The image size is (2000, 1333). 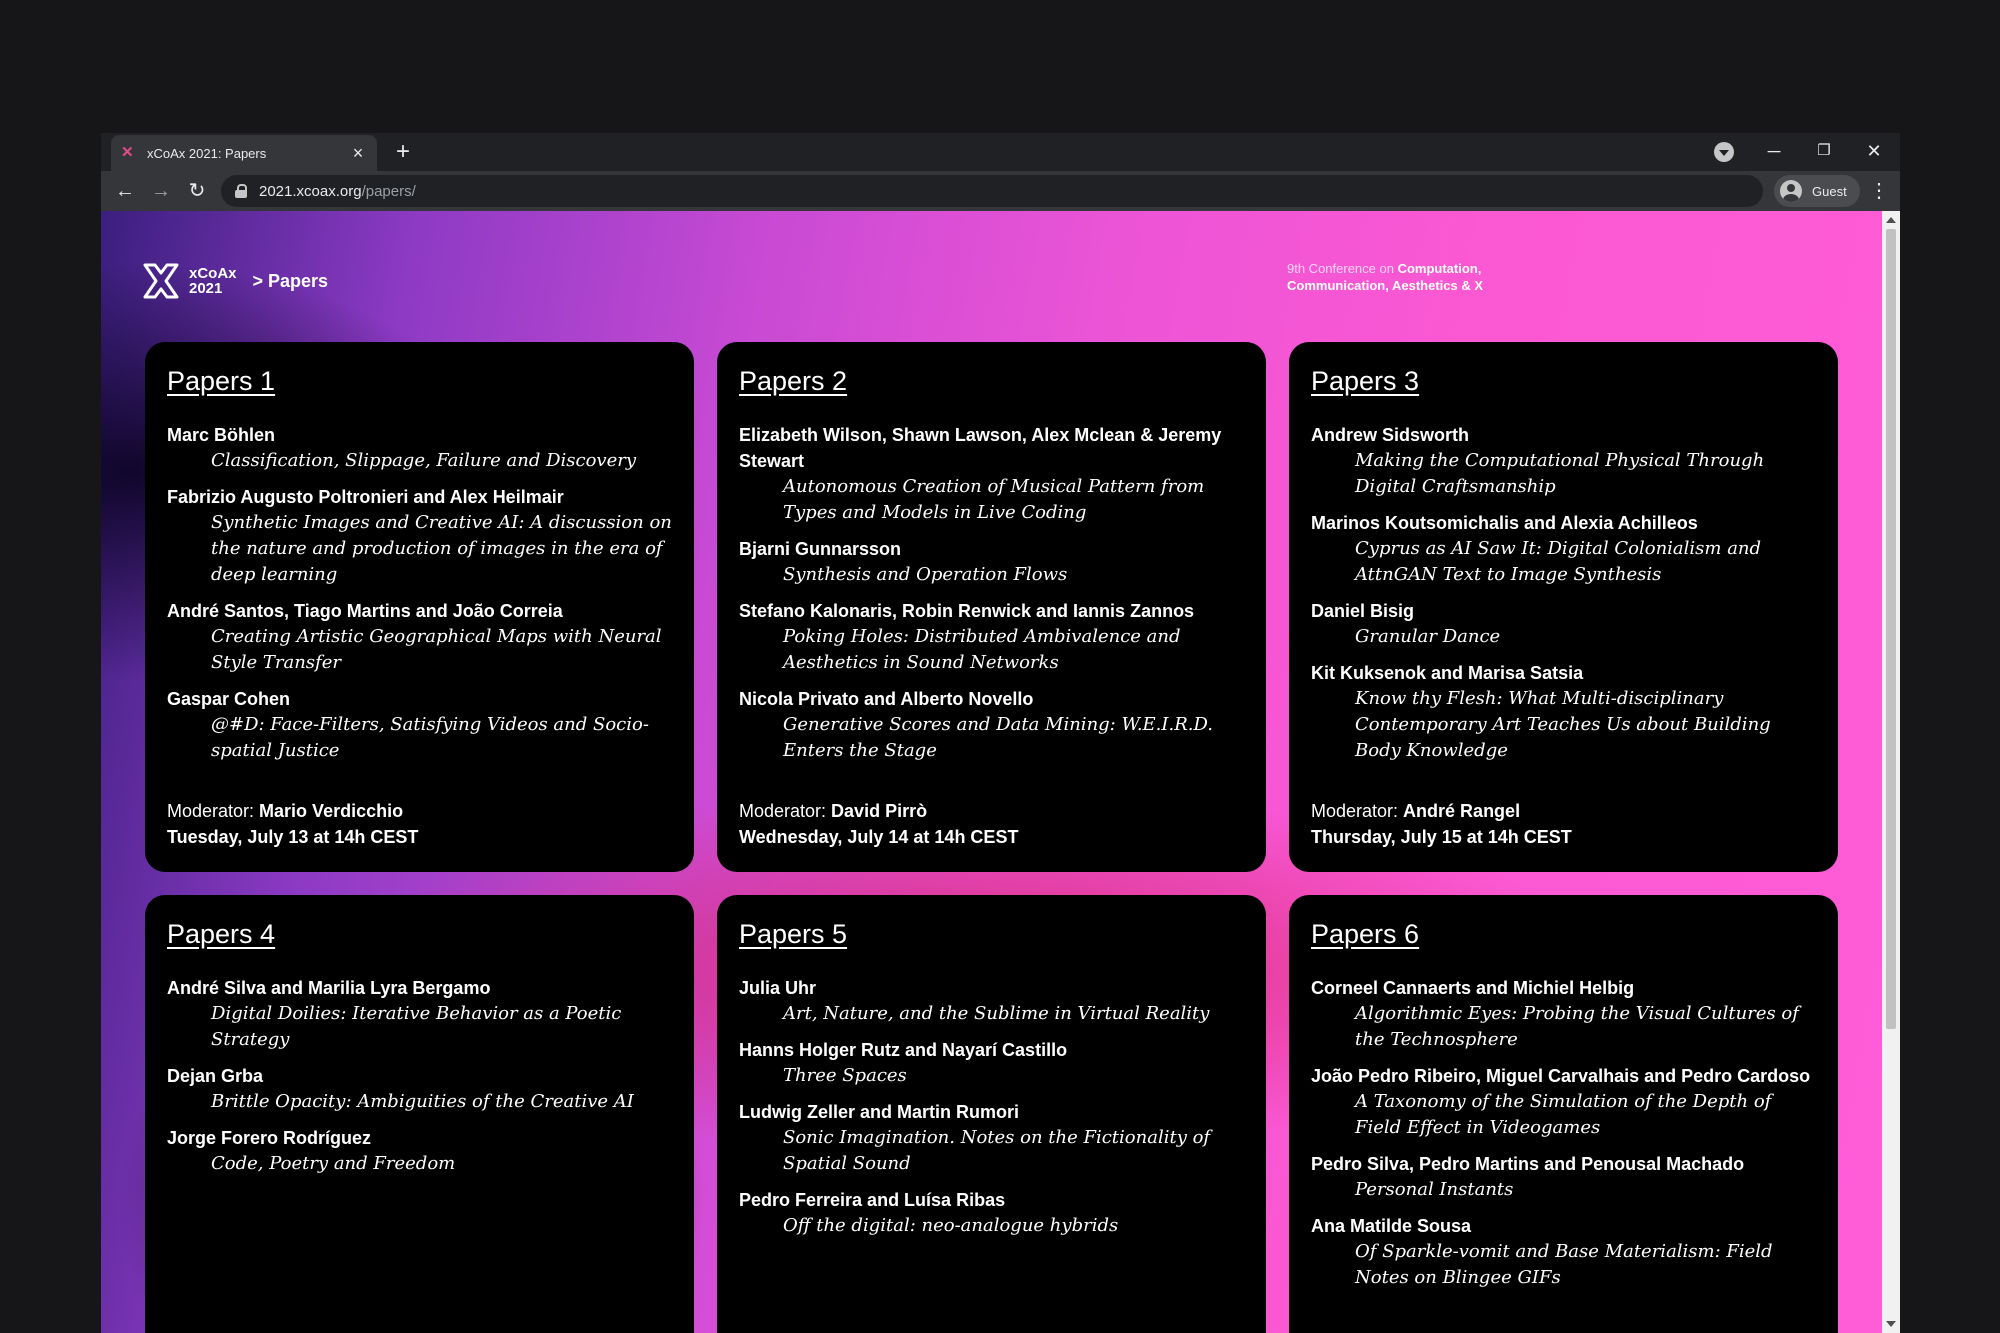 I want to click on paper-authors: Bjarni Gunnarsson, so click(x=820, y=549).